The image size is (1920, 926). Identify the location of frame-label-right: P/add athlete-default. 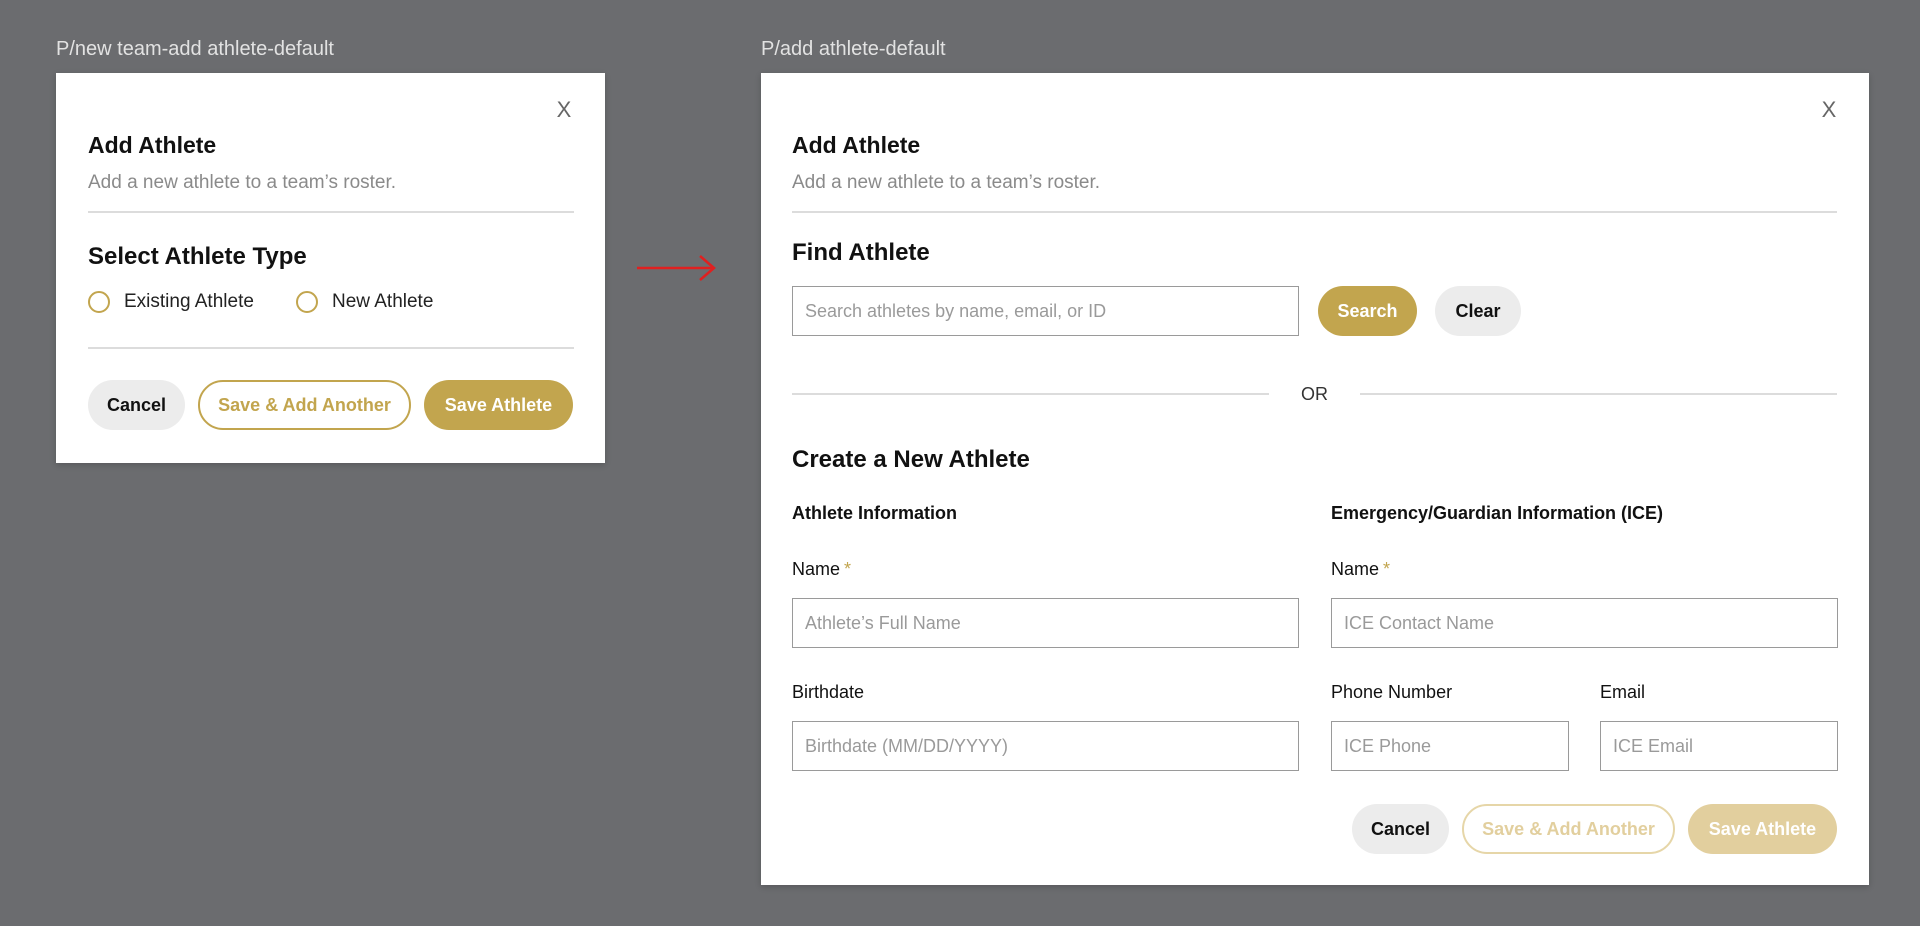
(853, 49).